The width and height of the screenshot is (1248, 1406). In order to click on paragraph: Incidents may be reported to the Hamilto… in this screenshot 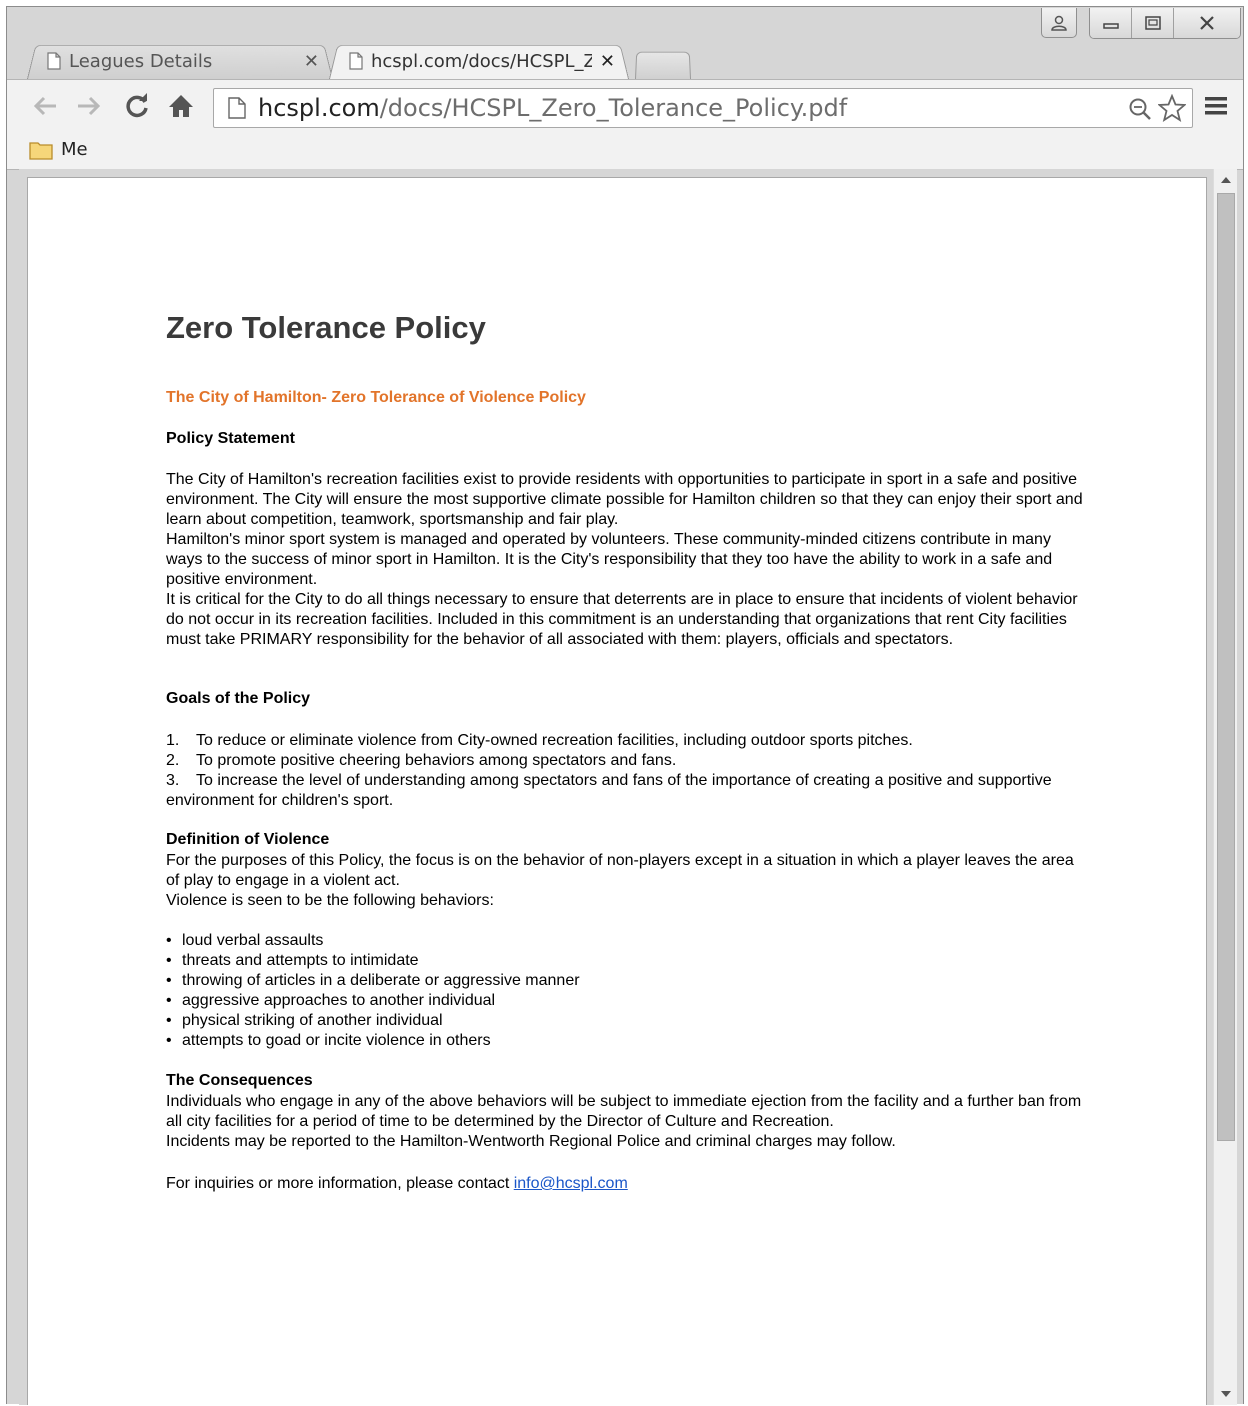, I will do `click(531, 1141)`.